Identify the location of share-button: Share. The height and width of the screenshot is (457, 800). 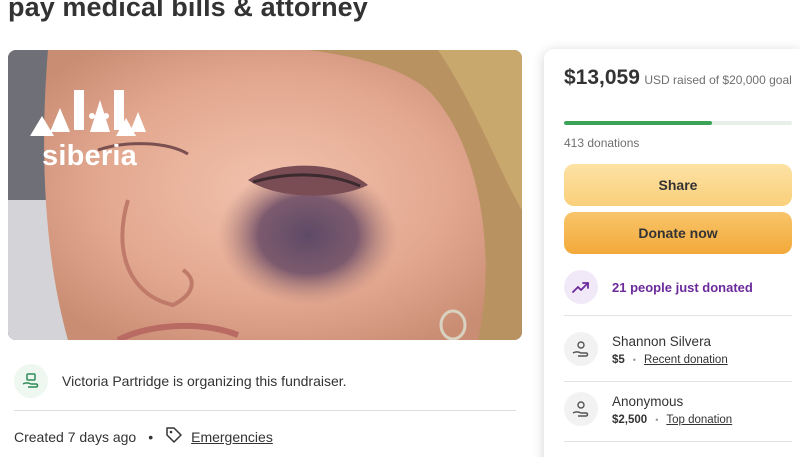
(678, 185).